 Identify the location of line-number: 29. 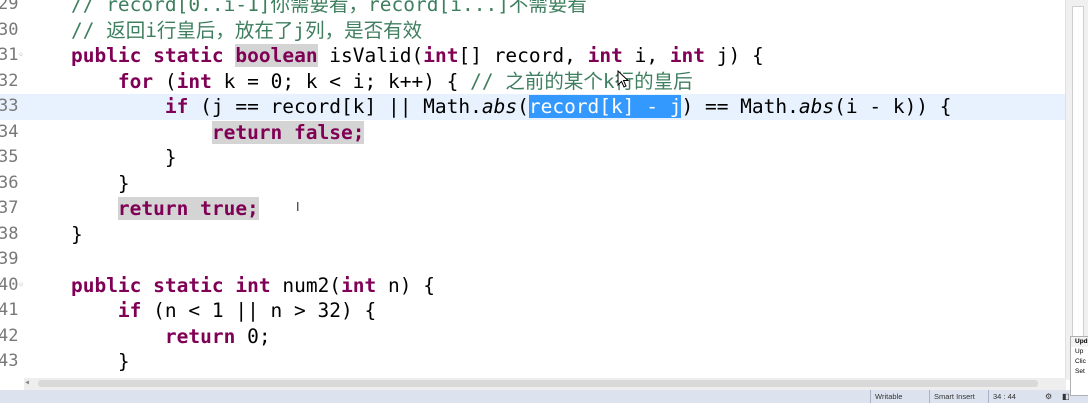
(9, 7).